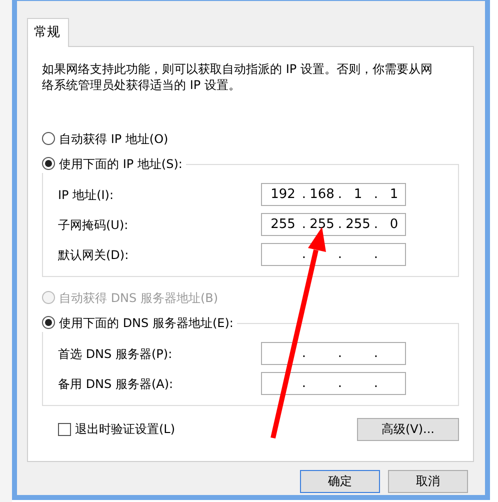 The width and height of the screenshot is (498, 502). What do you see at coordinates (333, 254) in the screenshot?
I see `ip-field: . . .` at bounding box center [333, 254].